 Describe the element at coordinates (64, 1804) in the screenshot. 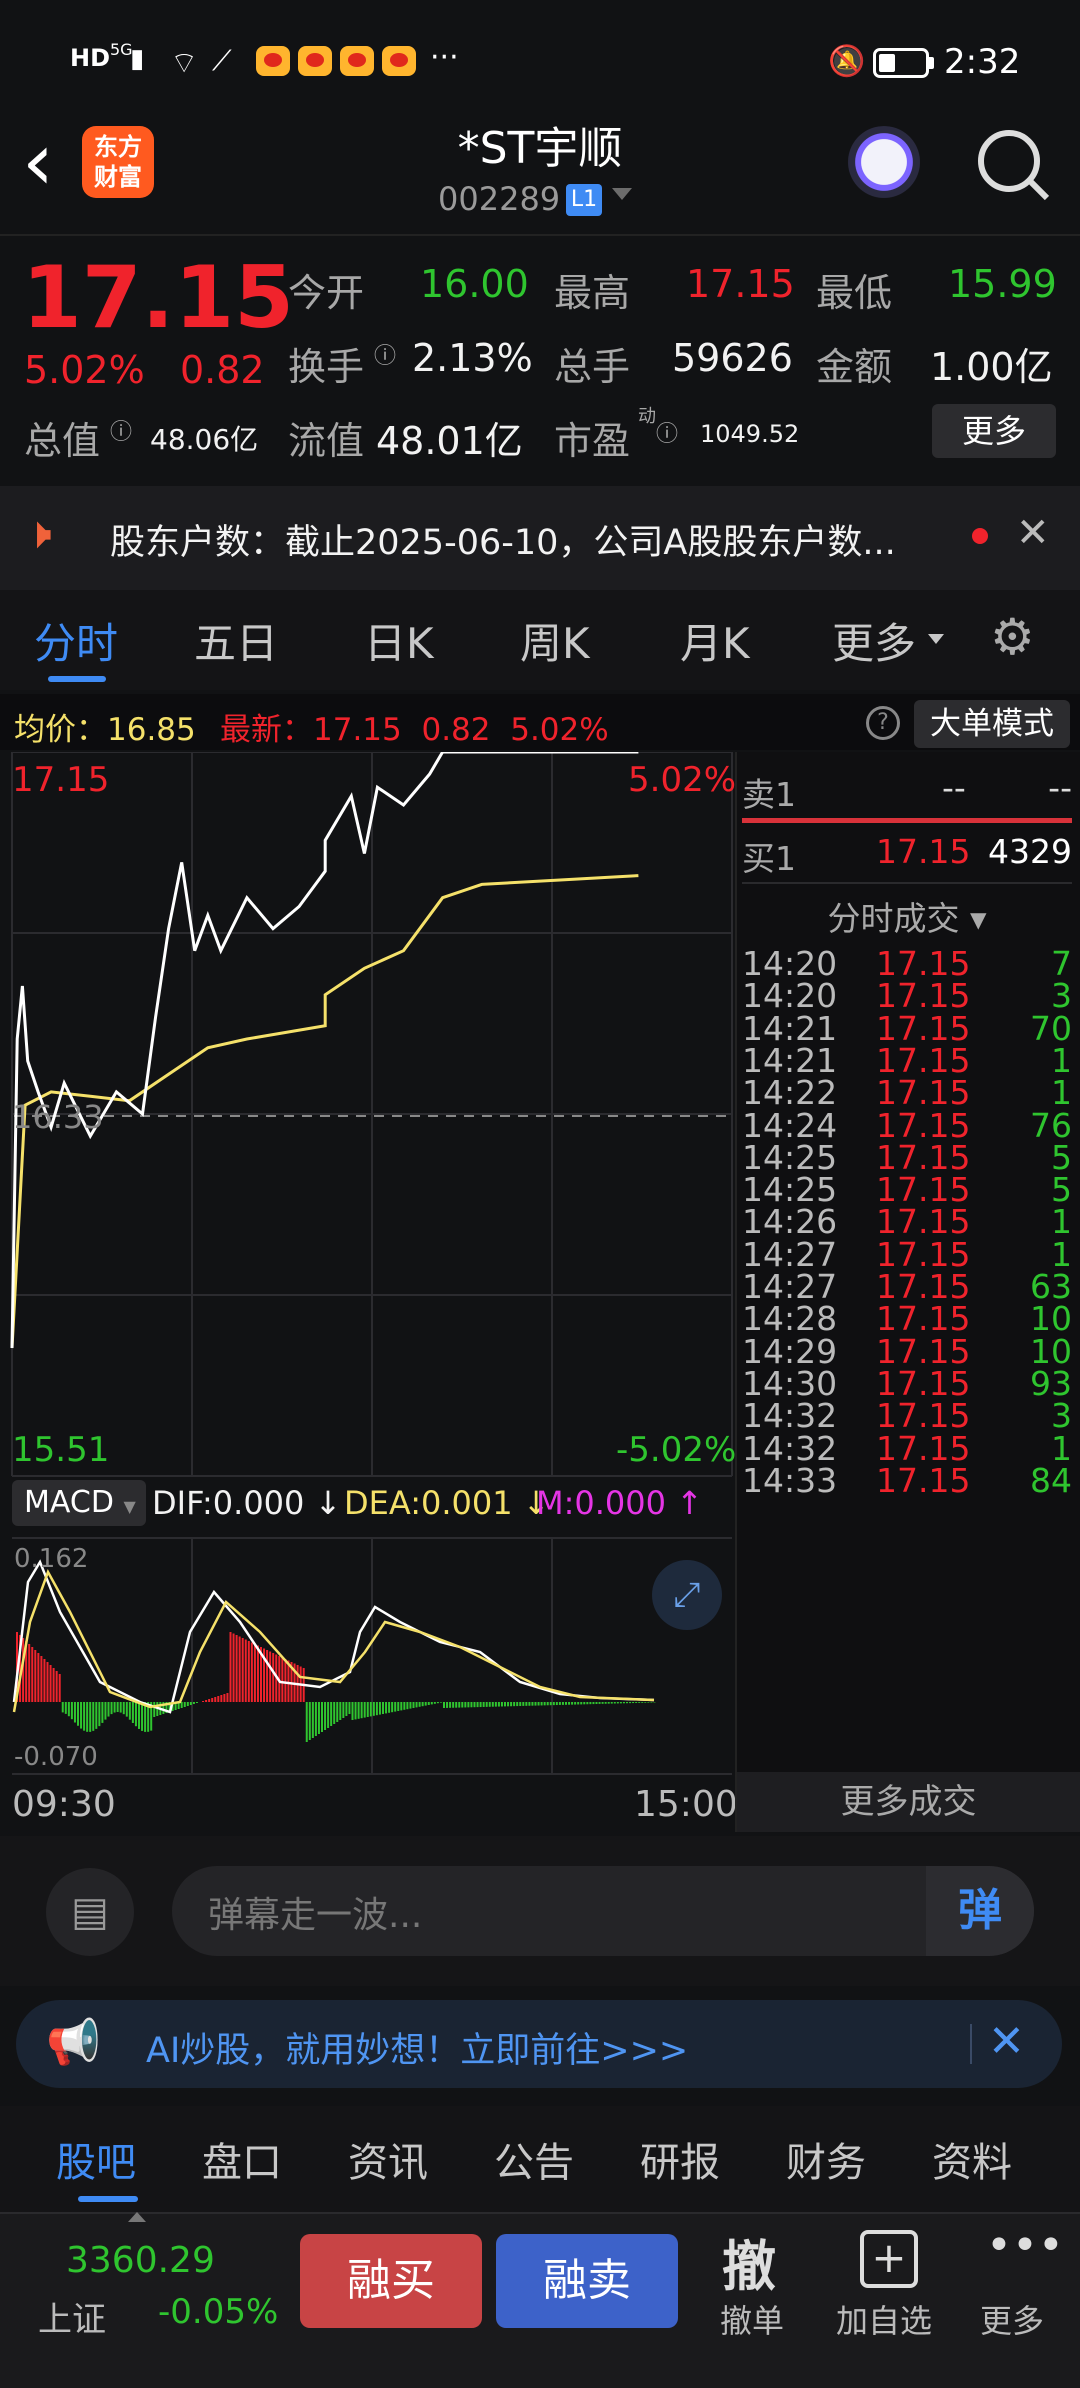

I see `x-axis-start: 09:30` at that location.